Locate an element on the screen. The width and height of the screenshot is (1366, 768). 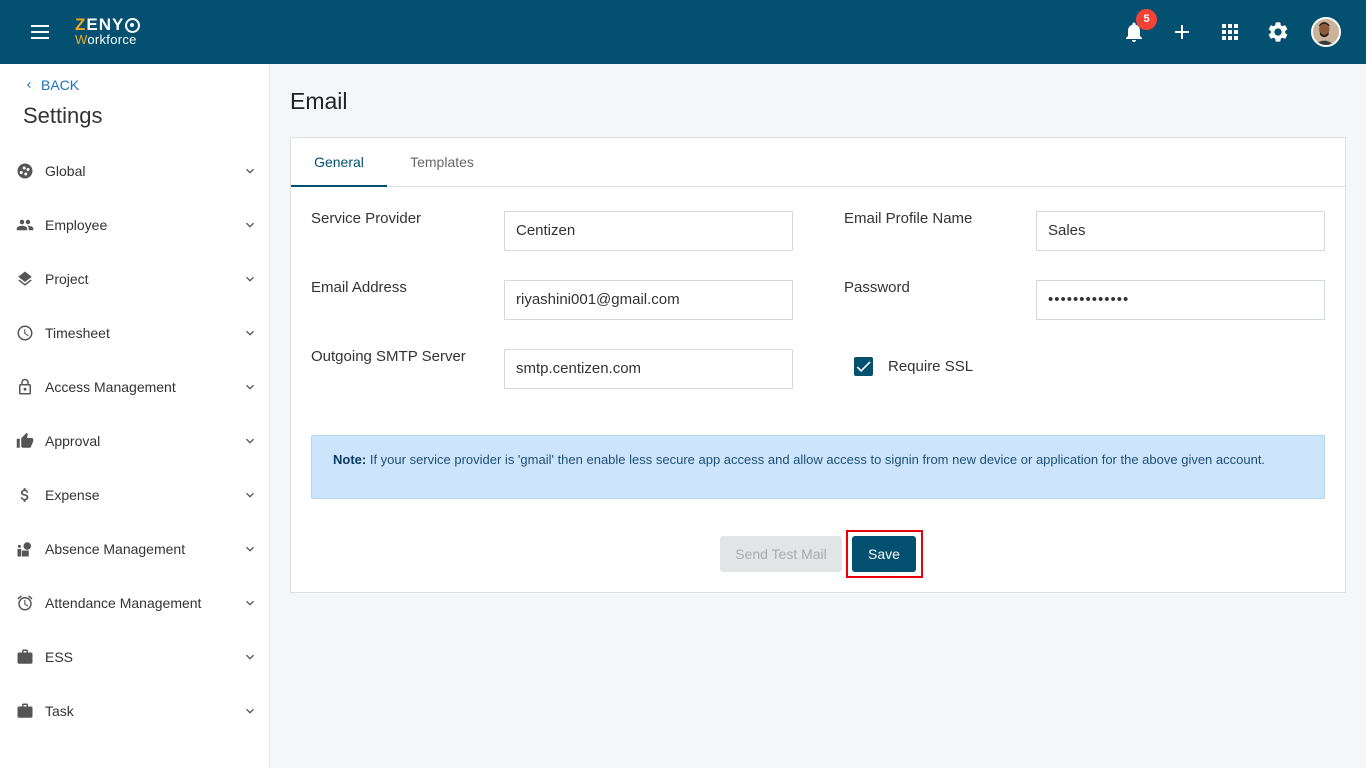
sidebar-item-label: Approval is located at coordinates (73, 441).